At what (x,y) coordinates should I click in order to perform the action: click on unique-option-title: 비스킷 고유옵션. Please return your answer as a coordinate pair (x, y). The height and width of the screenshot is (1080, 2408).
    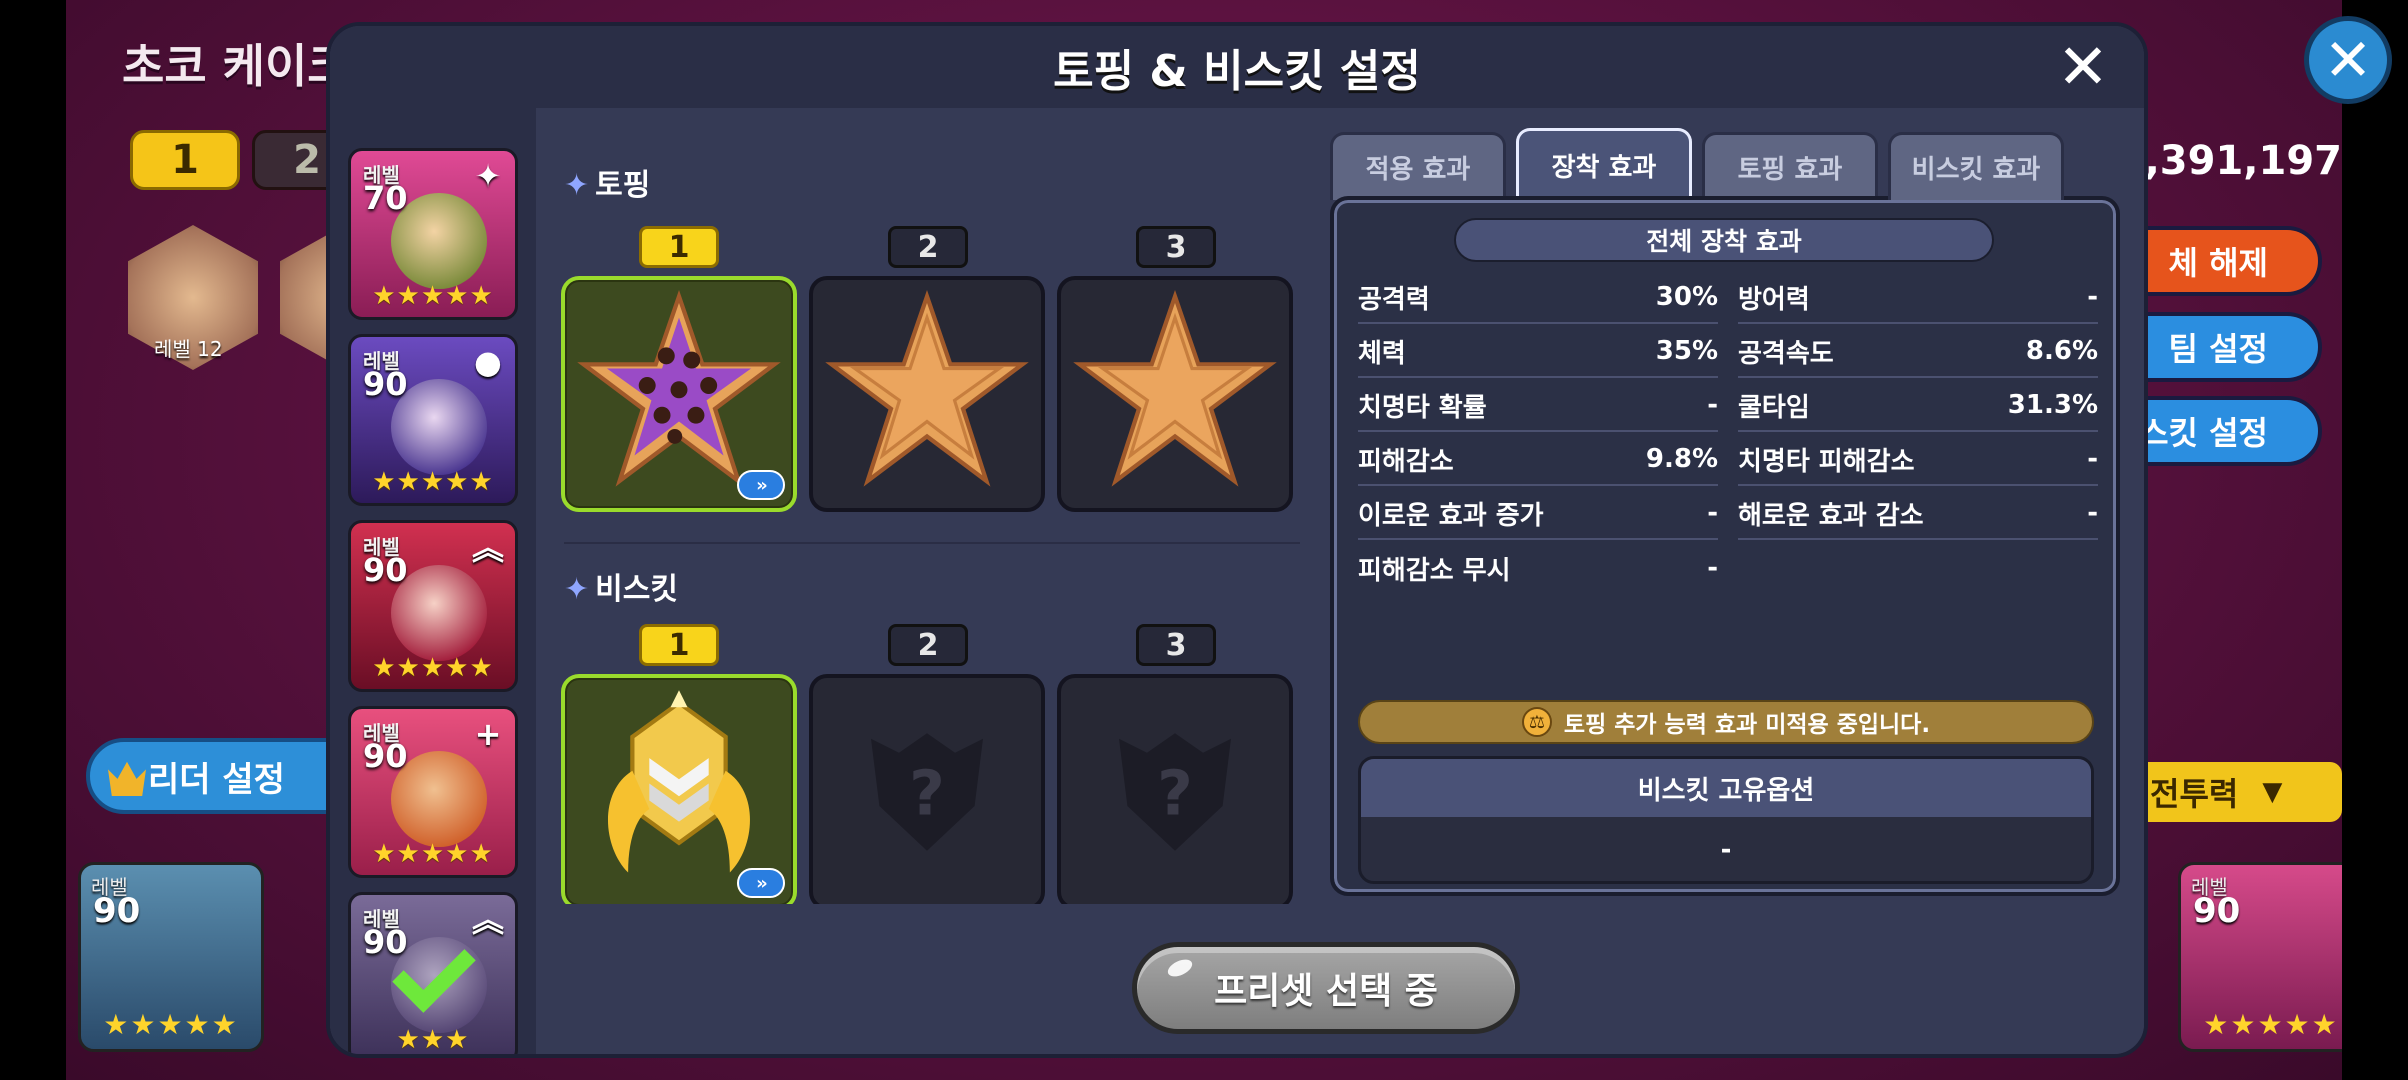
    Looking at the image, I should click on (1726, 788).